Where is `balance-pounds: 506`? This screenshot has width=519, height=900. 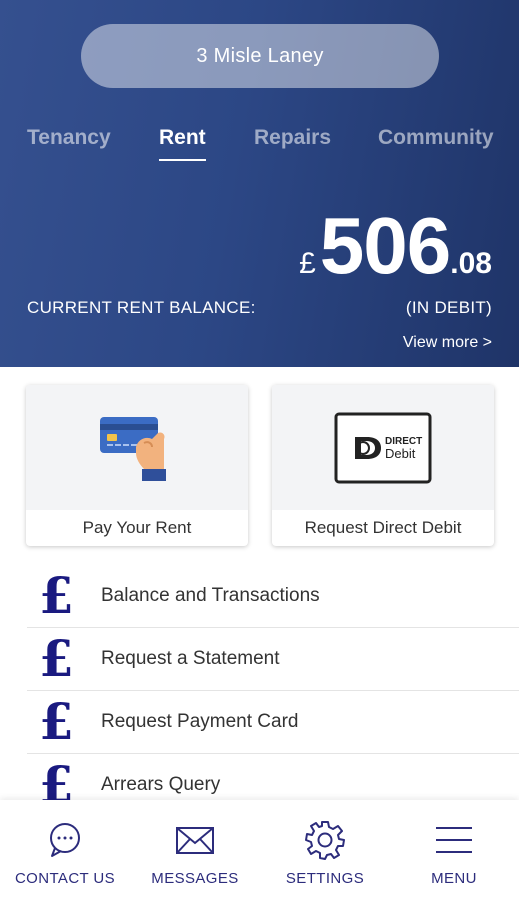
balance-pounds: 506 is located at coordinates (385, 245).